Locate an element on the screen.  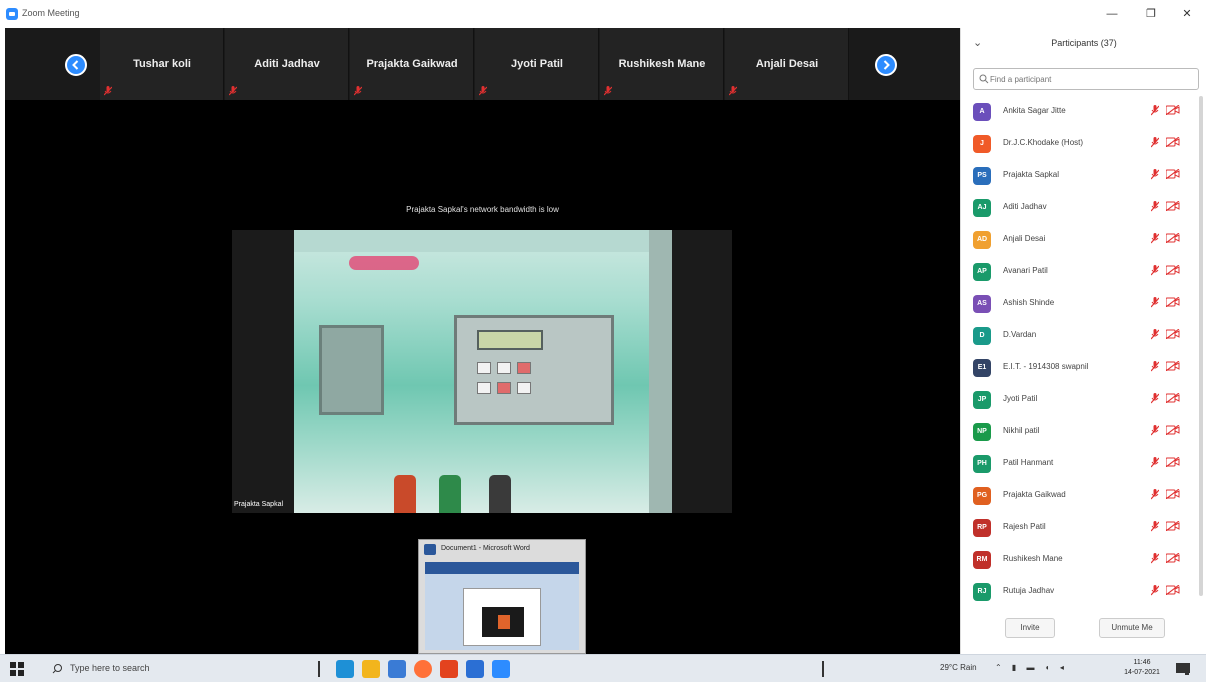
participant-name: Jyoti Patil is located at coordinates (1020, 398).